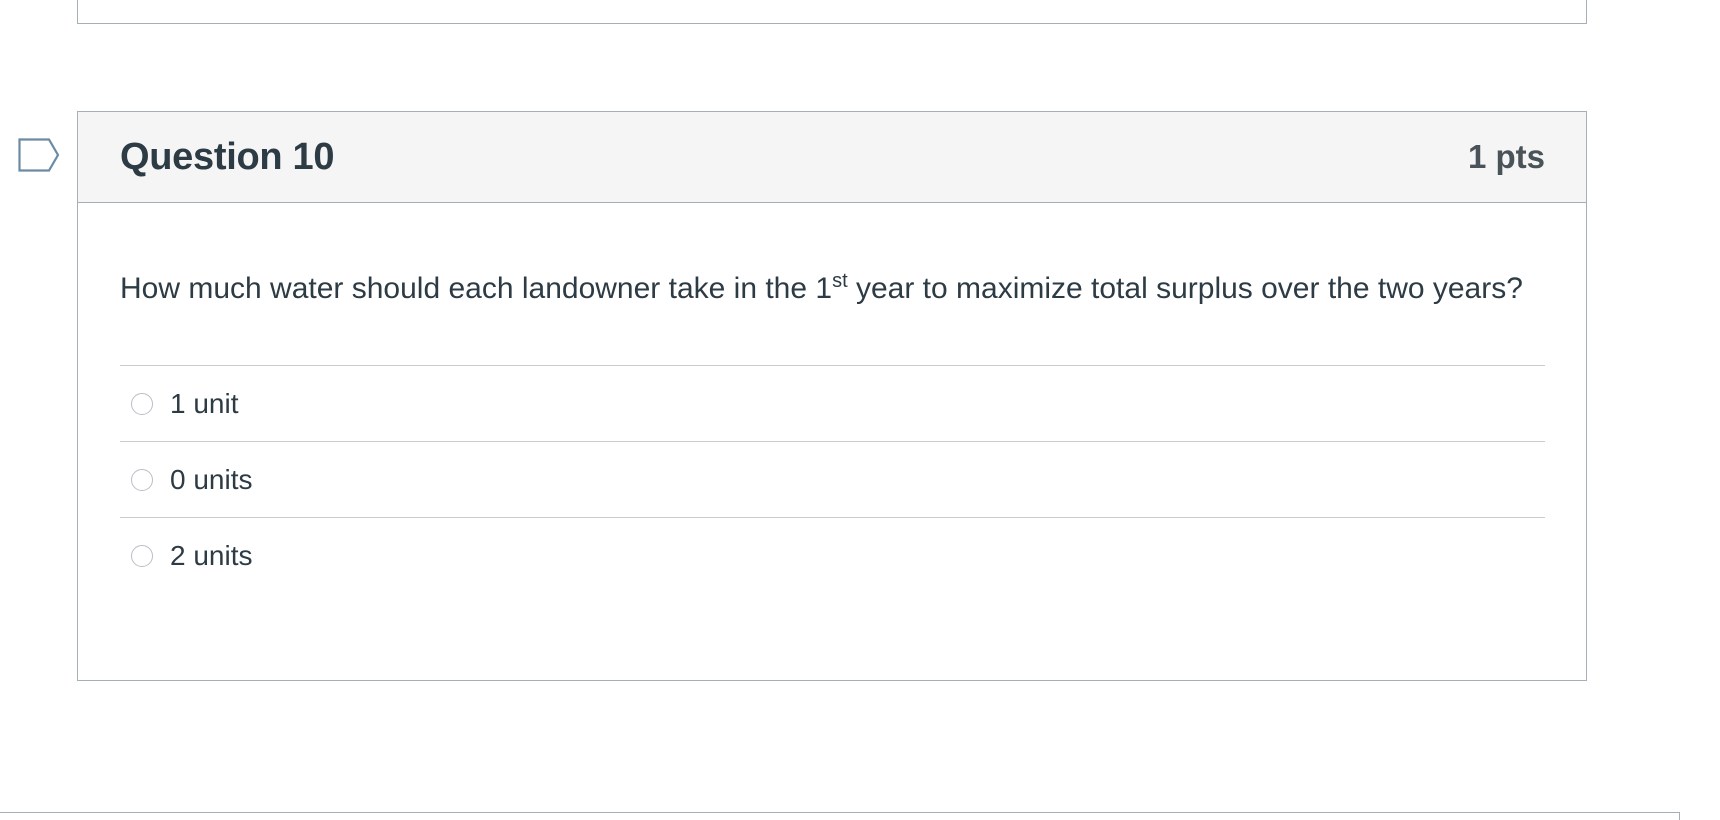  What do you see at coordinates (1506, 156) in the screenshot?
I see `question-points: 1 pts` at bounding box center [1506, 156].